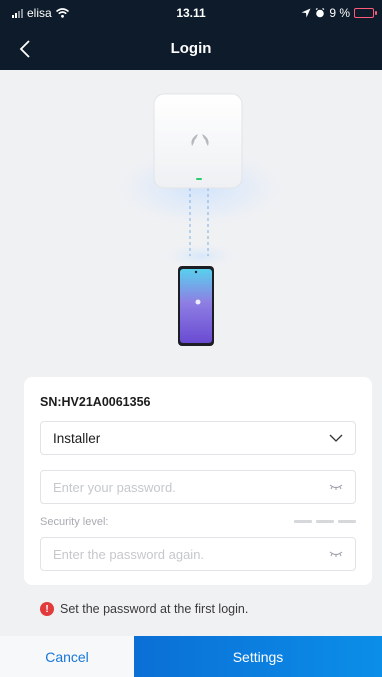 The image size is (382, 677). Describe the element at coordinates (258, 656) in the screenshot. I see `settings-button: Settings` at that location.